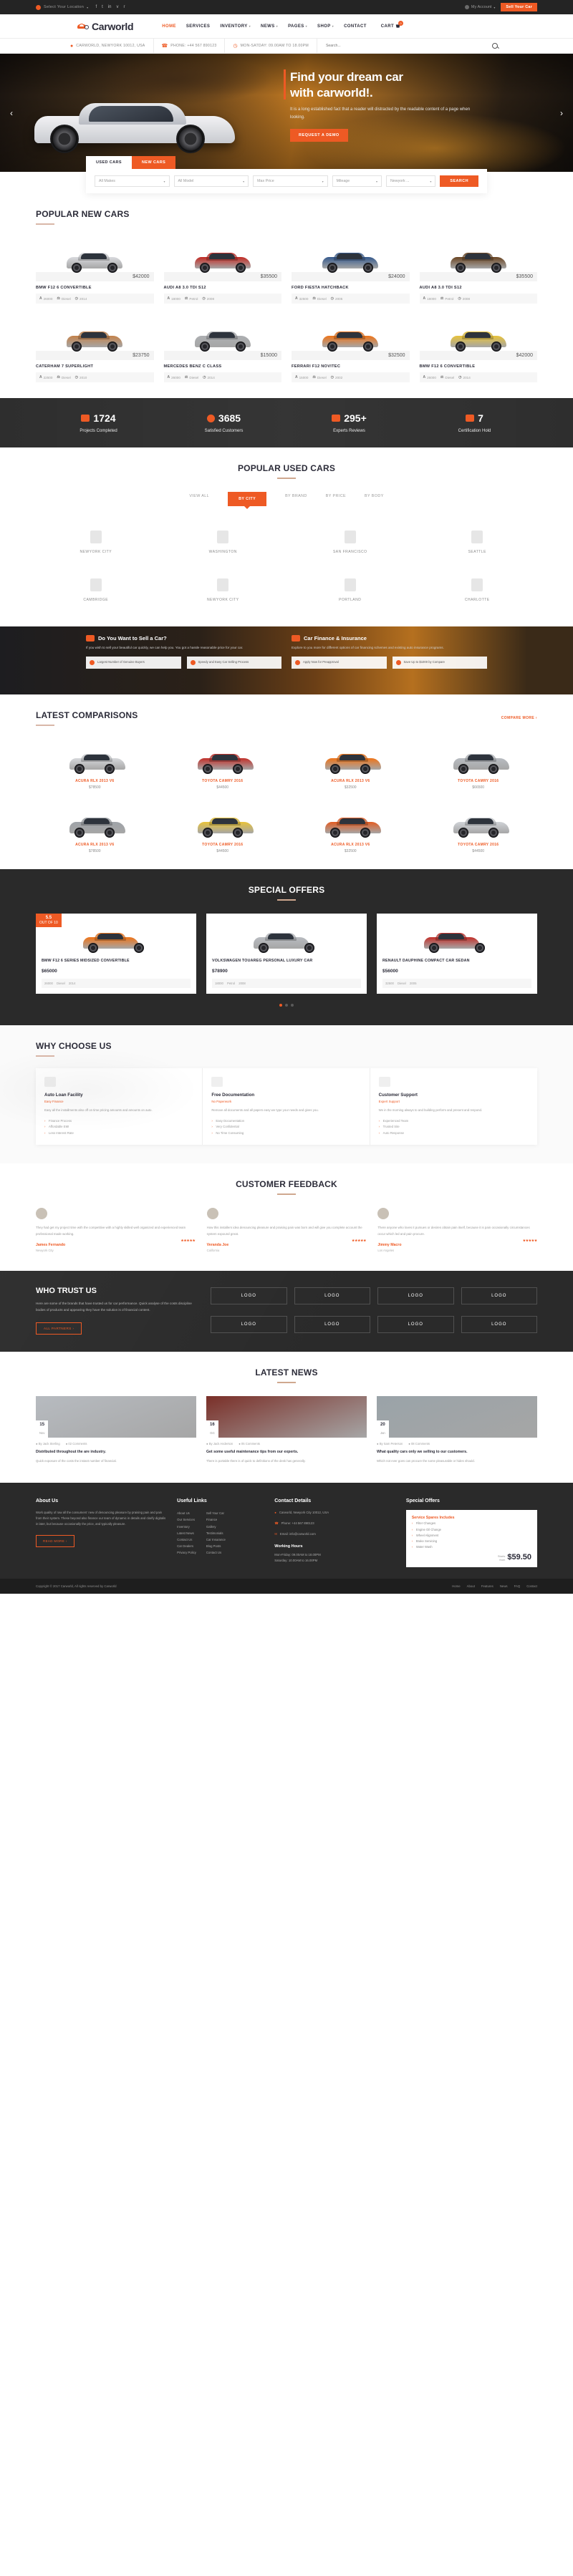 The image size is (573, 2576). I want to click on select-mileage: Mileage ▾, so click(357, 181).